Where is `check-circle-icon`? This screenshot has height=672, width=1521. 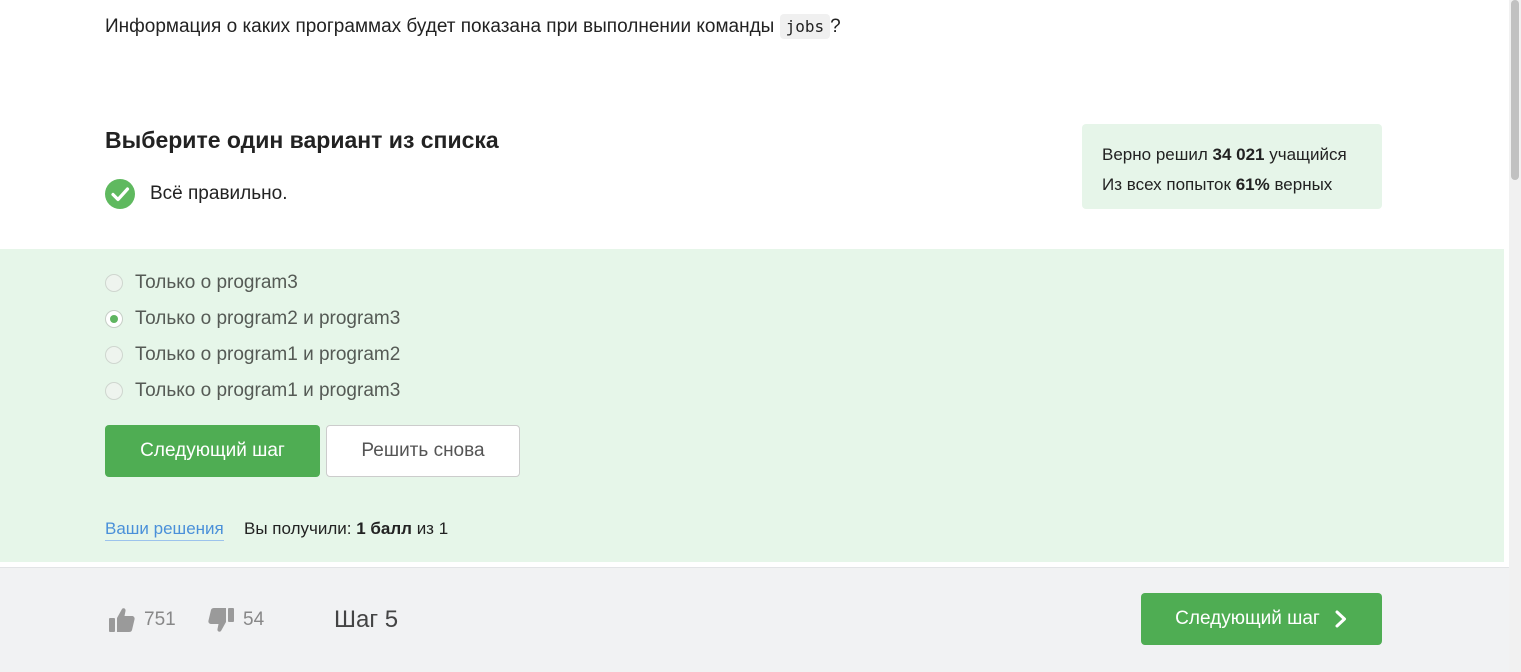 check-circle-icon is located at coordinates (120, 194).